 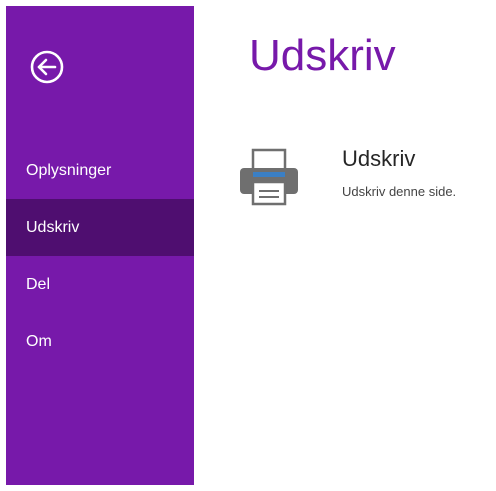 I want to click on print-action-button: Udskriv Udskriv denne side., so click(x=364, y=176).